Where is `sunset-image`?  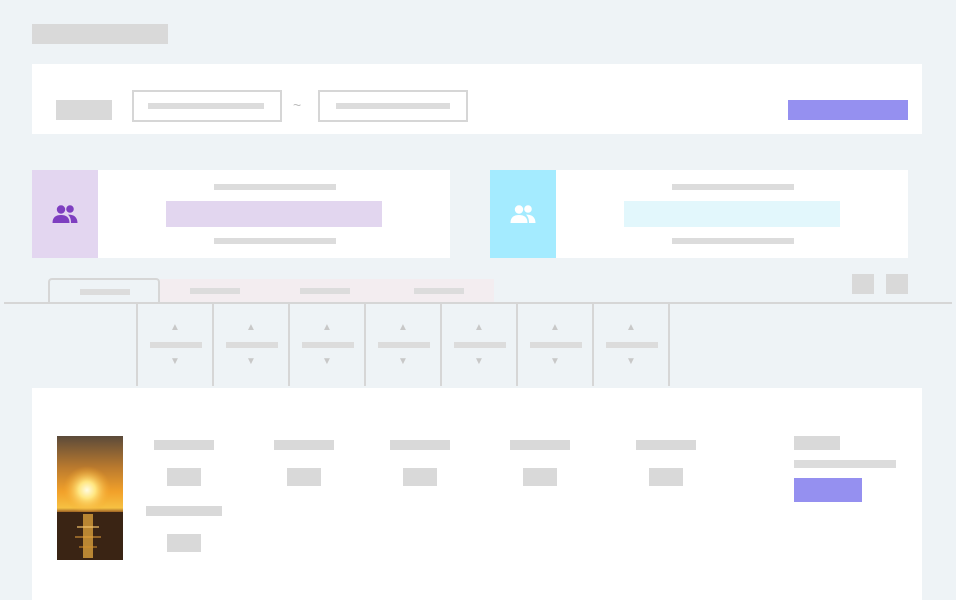
sunset-image is located at coordinates (90, 498).